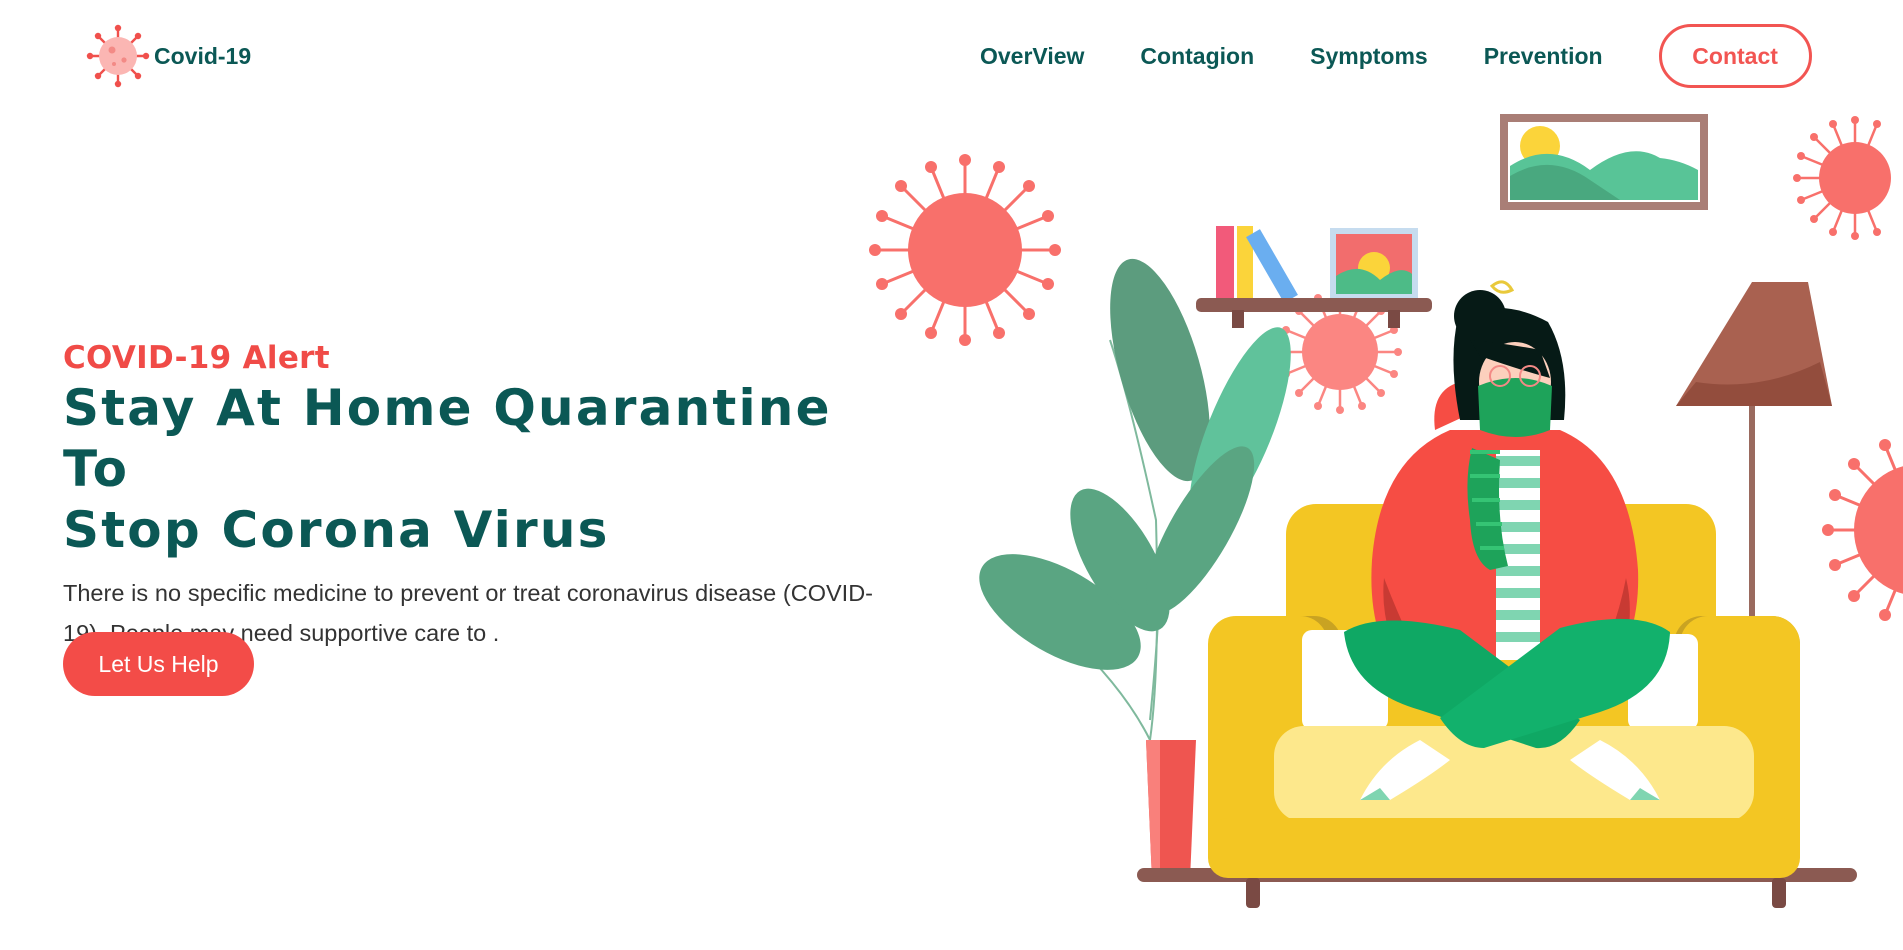 Image resolution: width=1903 pixels, height=950 pixels. I want to click on nav-contagion: Contagion, so click(1197, 56).